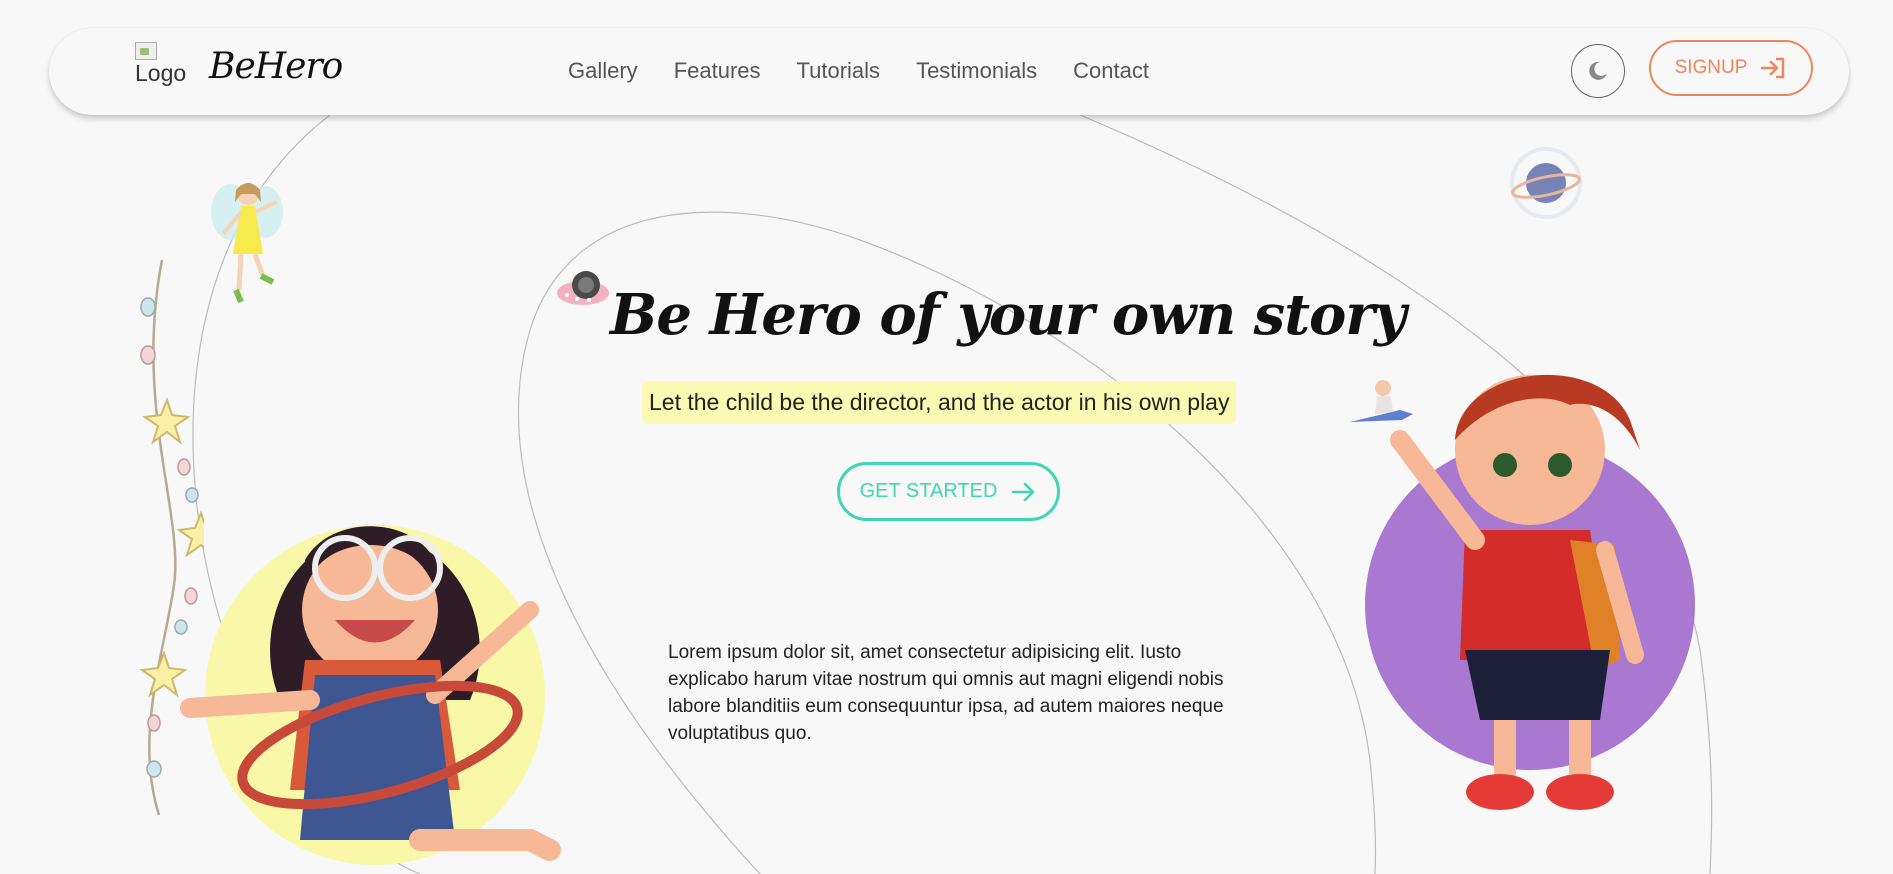 The height and width of the screenshot is (874, 1893). Describe the element at coordinates (928, 491) in the screenshot. I see `get-started-label: GET STARTED` at that location.